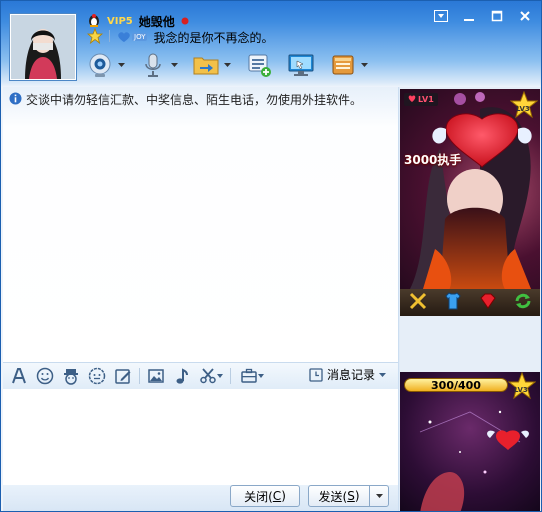 Image resolution: width=542 pixels, height=512 pixels. I want to click on joy-label: JOY, so click(140, 37).